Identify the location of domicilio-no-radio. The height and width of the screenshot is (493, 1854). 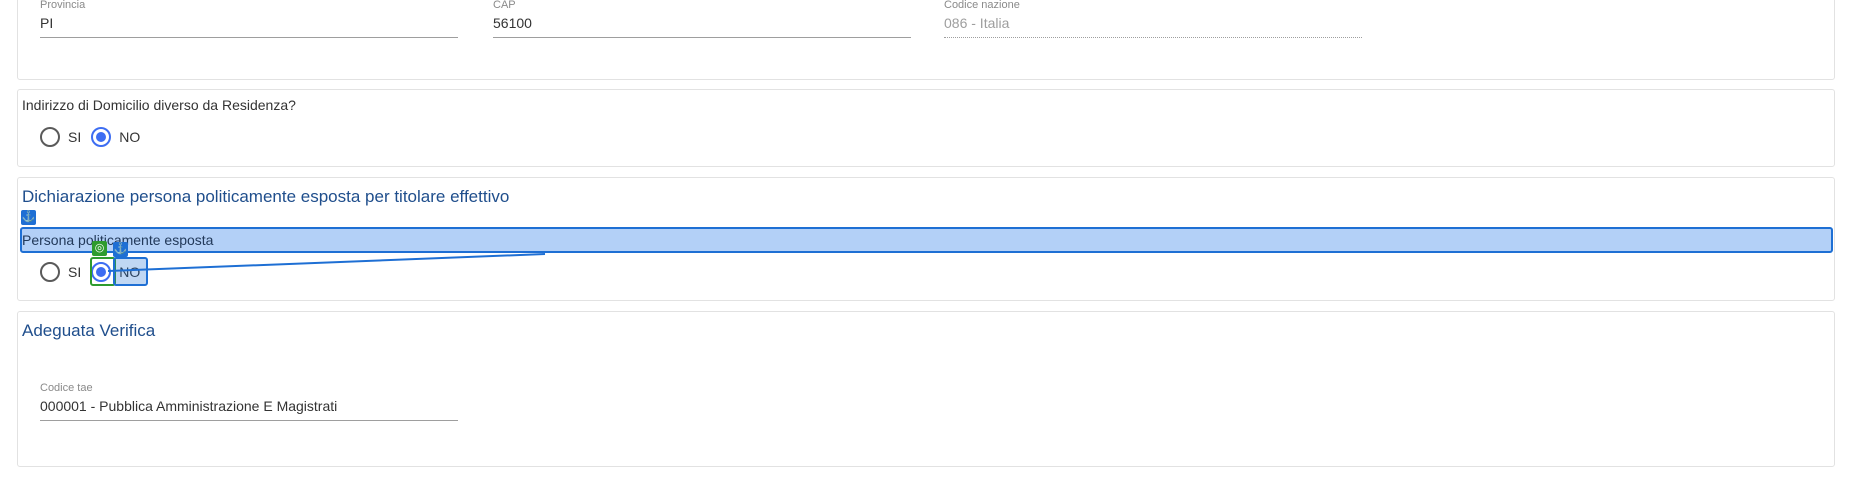
(101, 137).